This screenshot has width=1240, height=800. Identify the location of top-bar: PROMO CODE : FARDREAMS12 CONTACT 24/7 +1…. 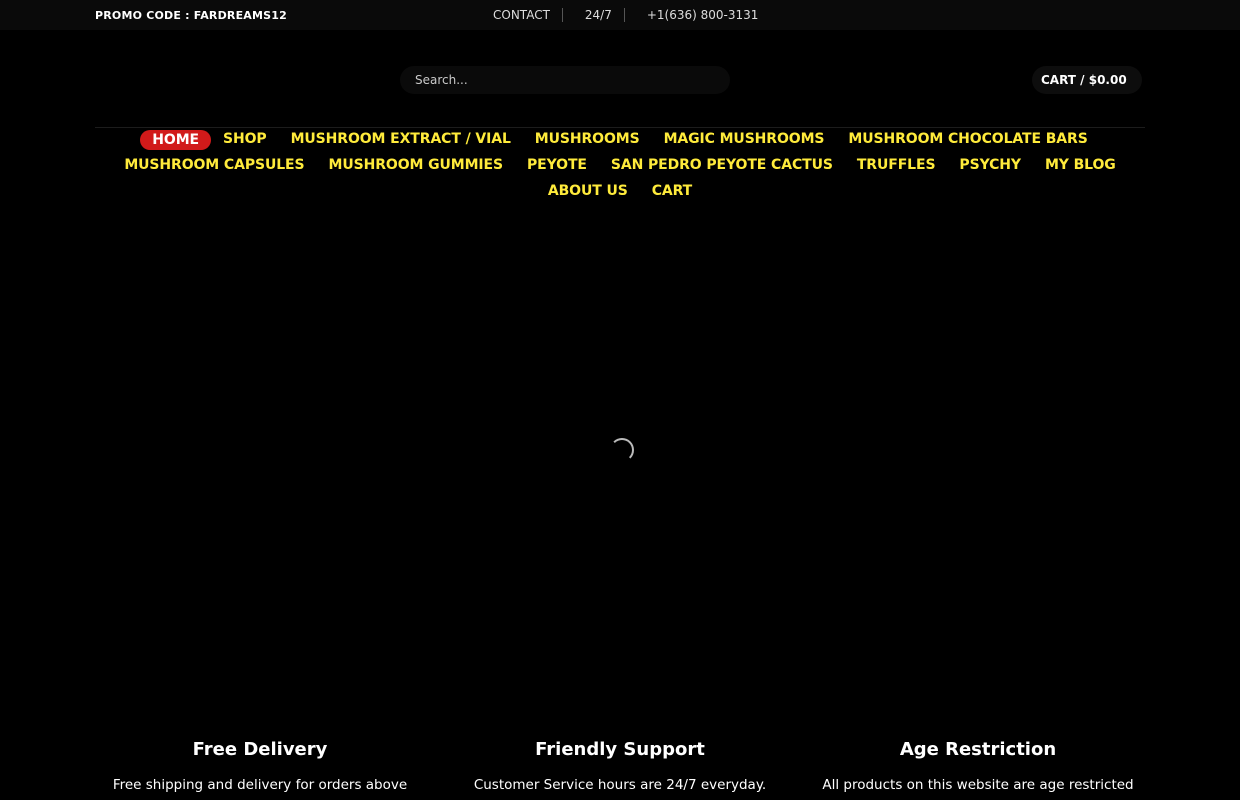
(620, 15).